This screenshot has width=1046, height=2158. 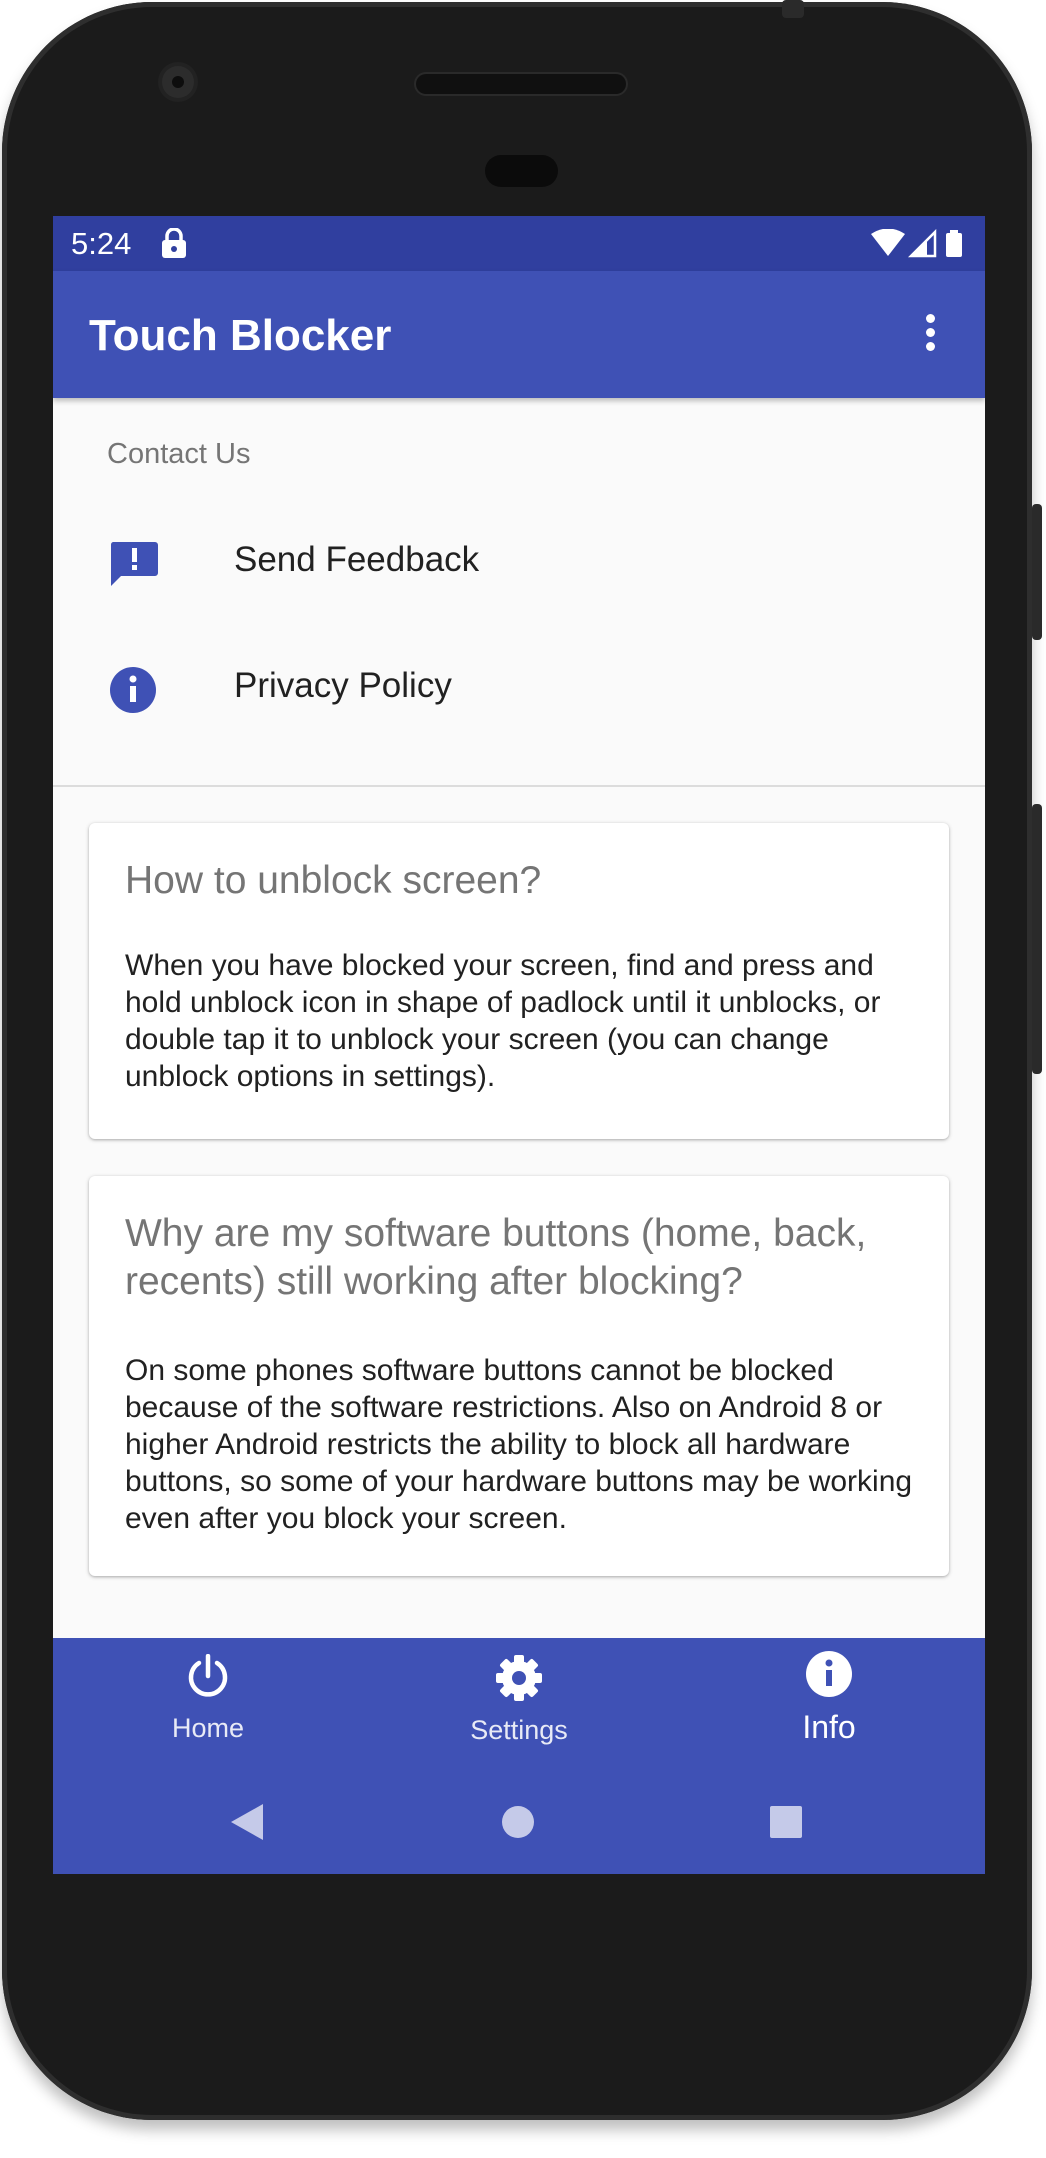 I want to click on proximity-sensor, so click(x=521, y=171).